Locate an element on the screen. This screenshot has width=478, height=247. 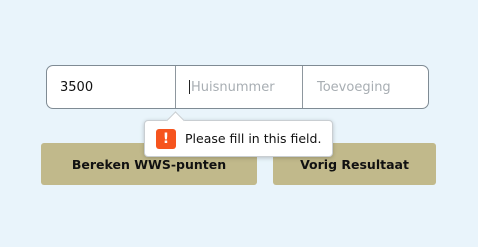
huisnummer-placeholder: Huisnummer is located at coordinates (233, 87).